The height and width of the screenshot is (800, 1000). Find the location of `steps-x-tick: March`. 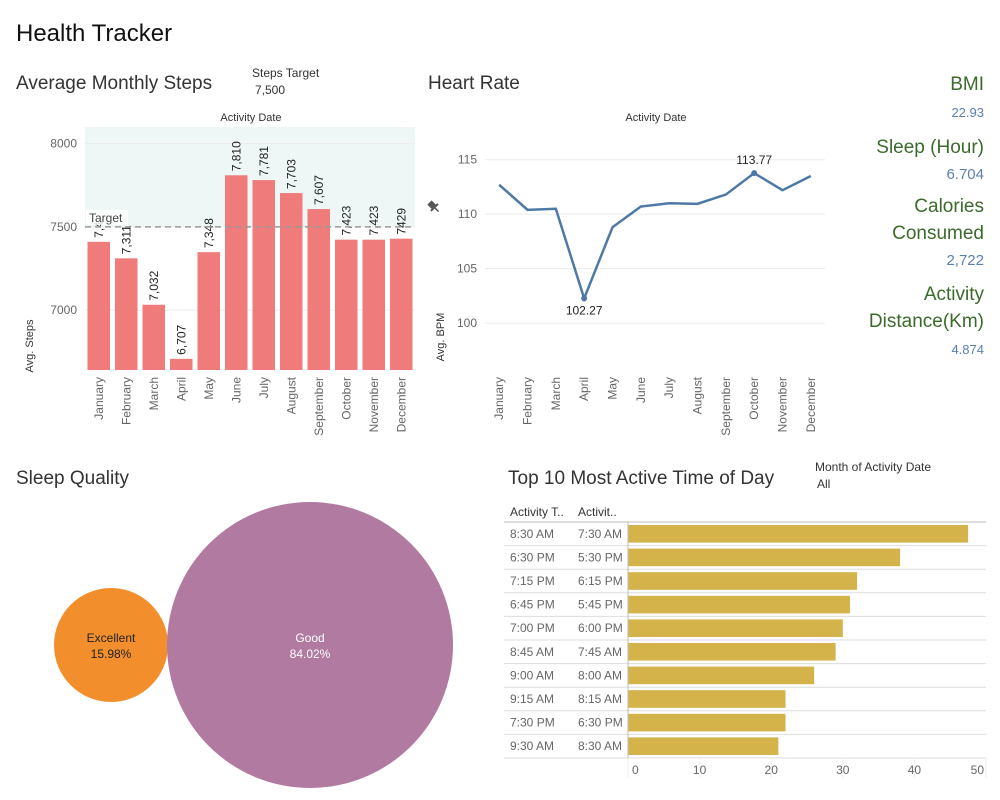

steps-x-tick: March is located at coordinates (154, 393).